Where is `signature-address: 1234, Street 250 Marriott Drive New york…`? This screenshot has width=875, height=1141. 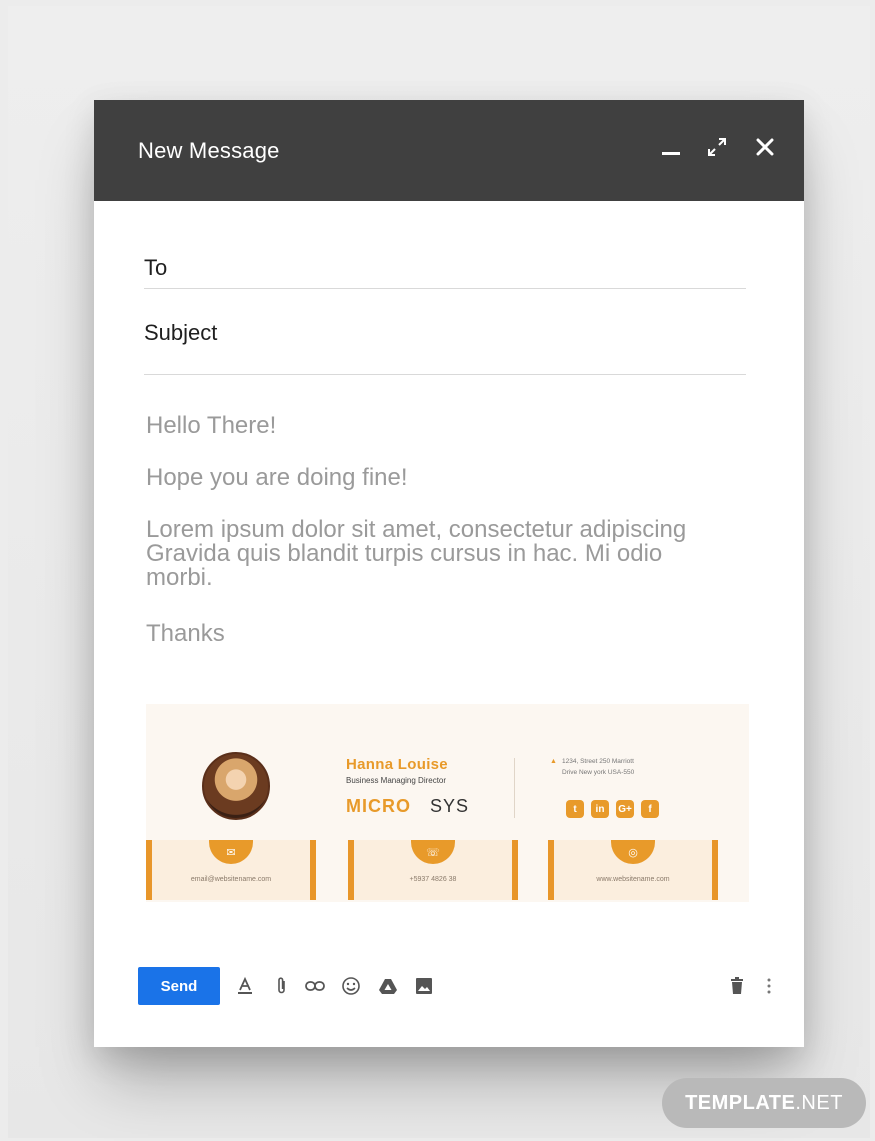
signature-address: 1234, Street 250 Marriott Drive New york… is located at coordinates (627, 767).